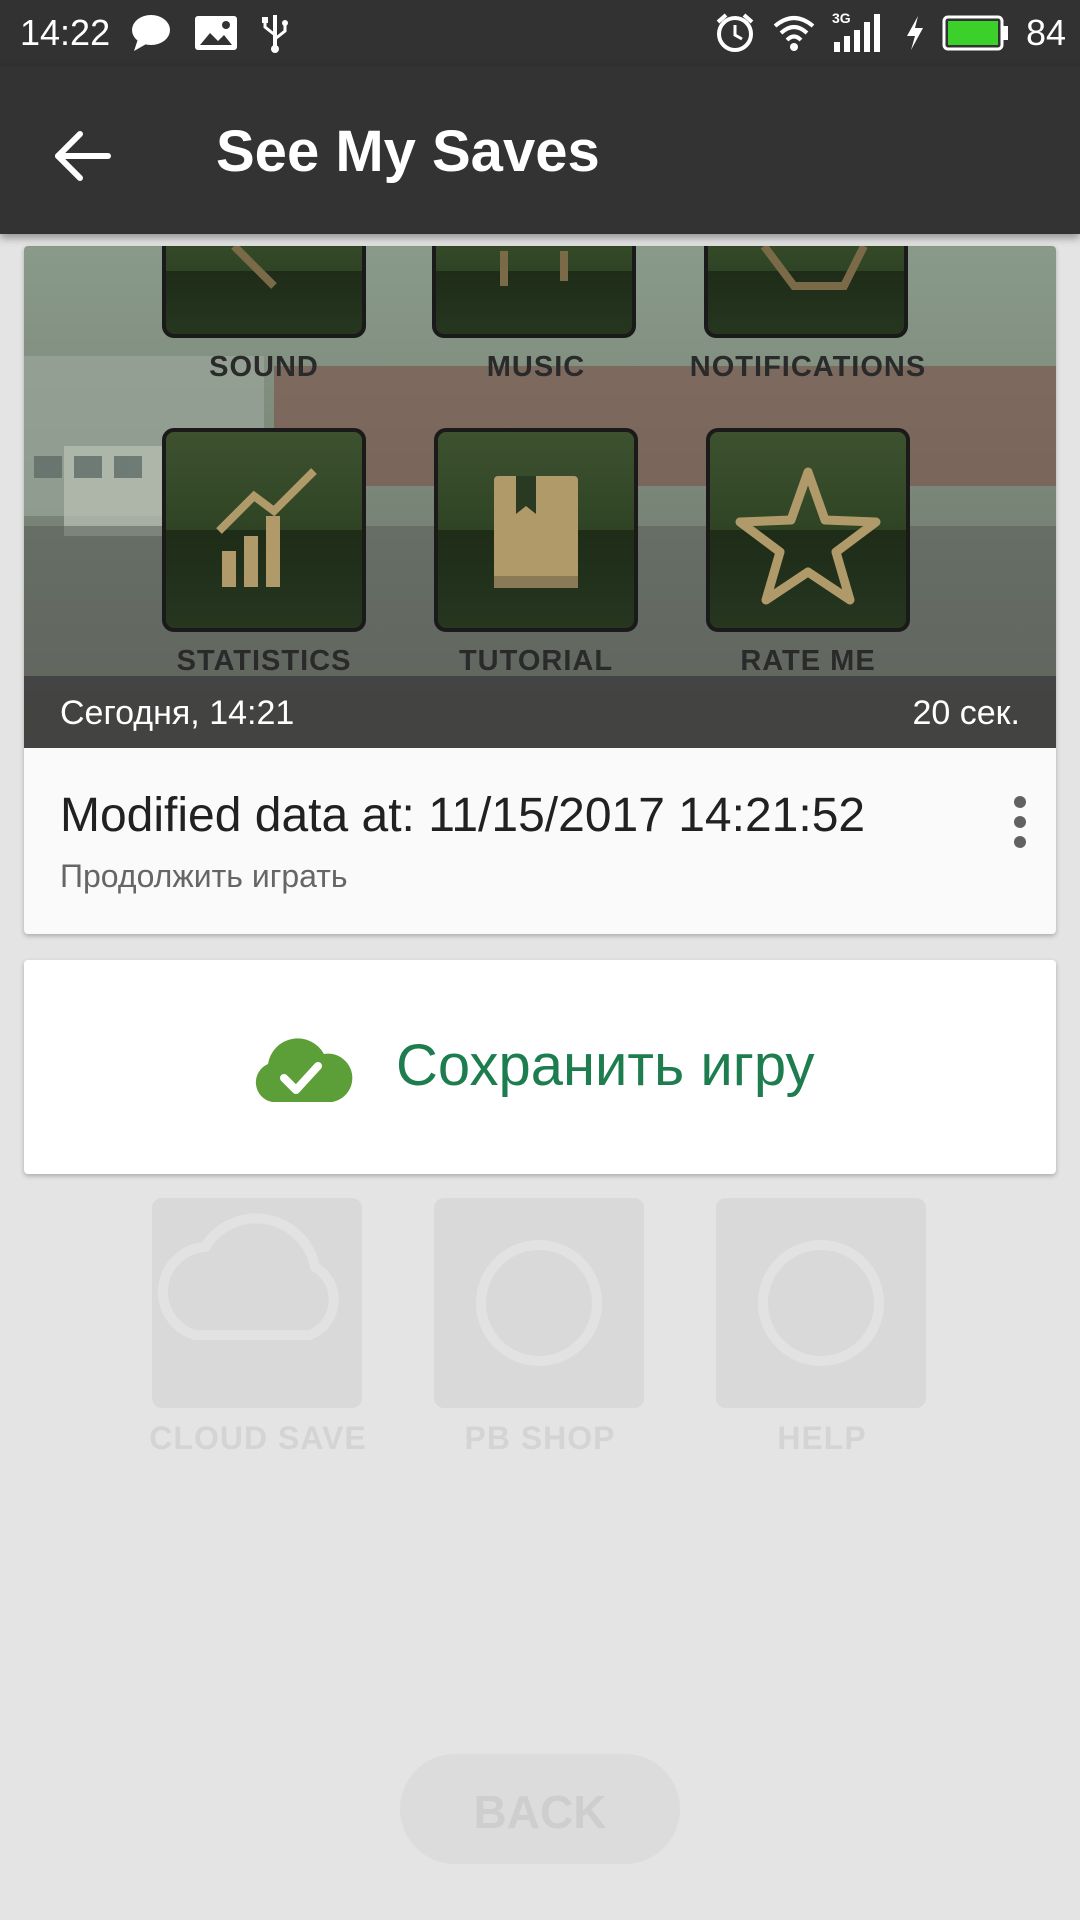 This screenshot has width=1080, height=1920. I want to click on more-vert-icon, so click(1020, 822).